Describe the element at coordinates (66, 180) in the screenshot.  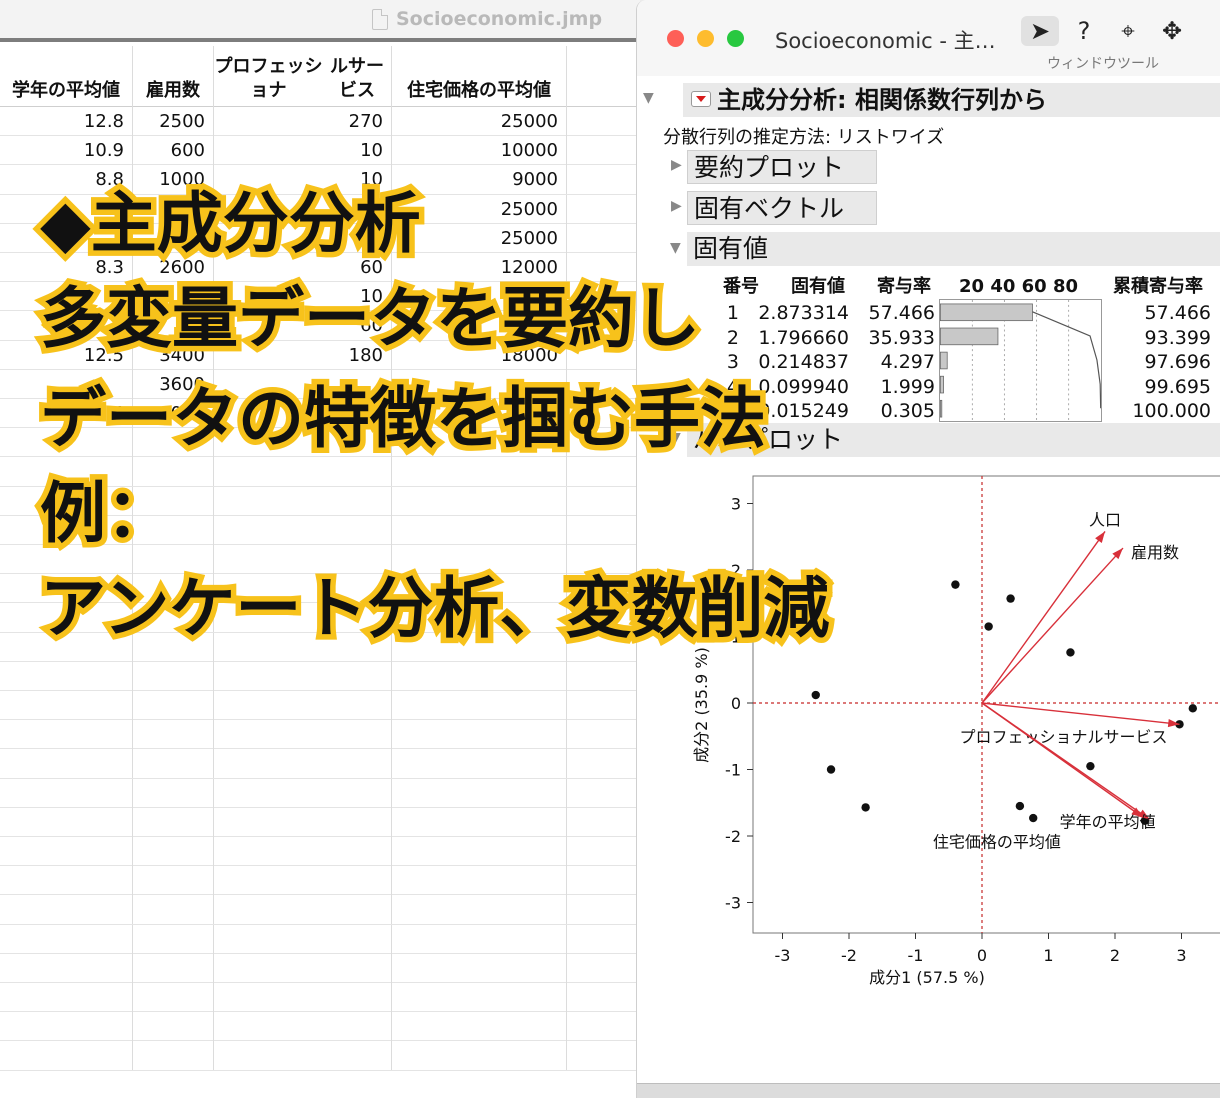
I see `table-cell: 8.8` at that location.